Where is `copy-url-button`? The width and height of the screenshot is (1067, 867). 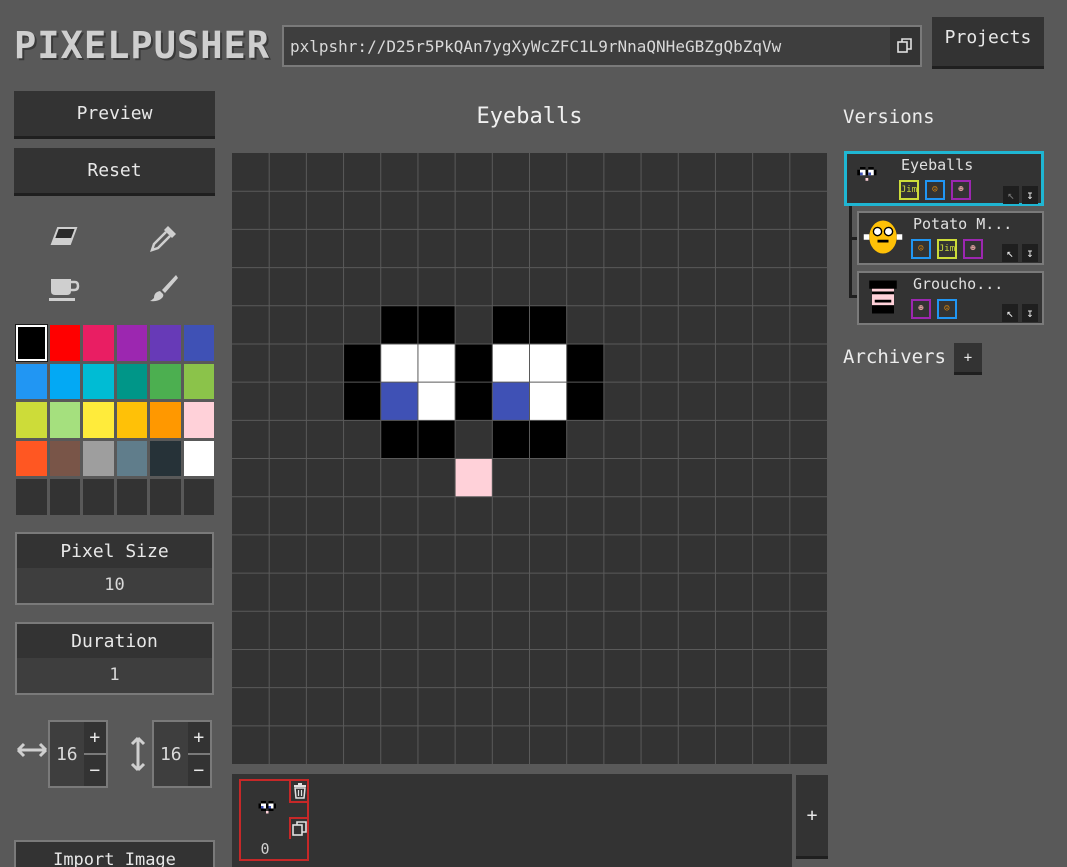
copy-url-button is located at coordinates (905, 46).